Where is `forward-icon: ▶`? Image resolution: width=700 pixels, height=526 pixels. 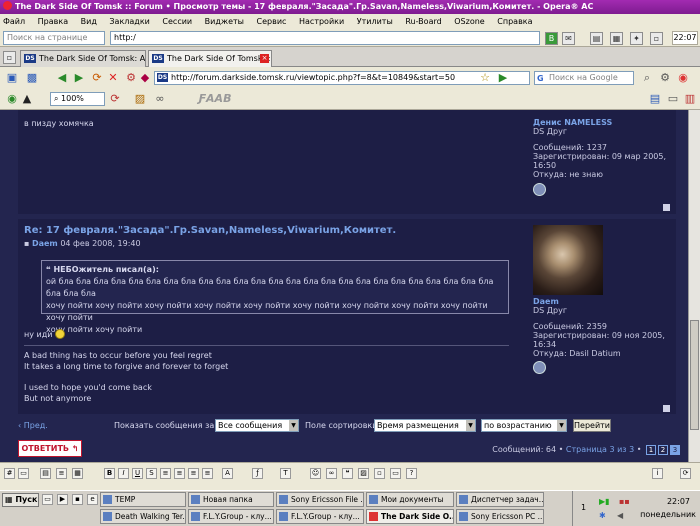
forward-icon: ▶ is located at coordinates (79, 78).